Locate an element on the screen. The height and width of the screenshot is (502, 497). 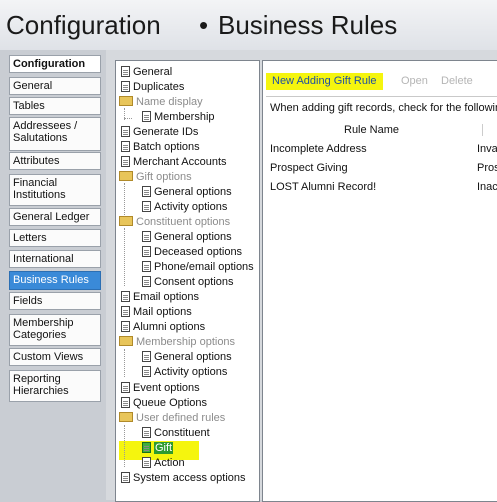
folder-icon is located at coordinates (126, 341).